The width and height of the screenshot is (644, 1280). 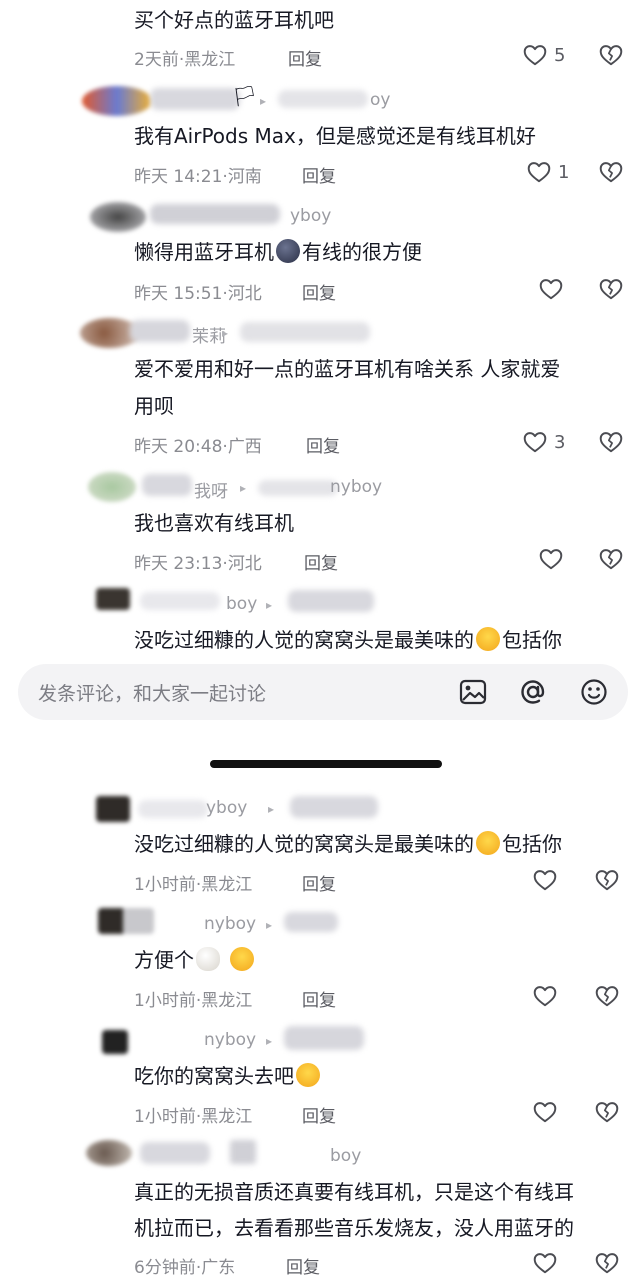 I want to click on image-icon, so click(x=473, y=692).